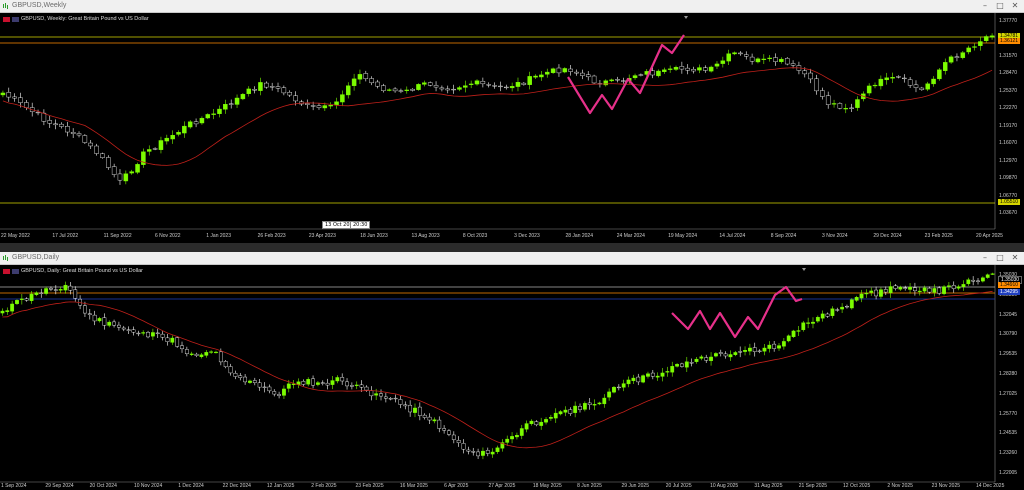  Describe the element at coordinates (5, 258) in the screenshot. I see `chart-app-icon` at that location.